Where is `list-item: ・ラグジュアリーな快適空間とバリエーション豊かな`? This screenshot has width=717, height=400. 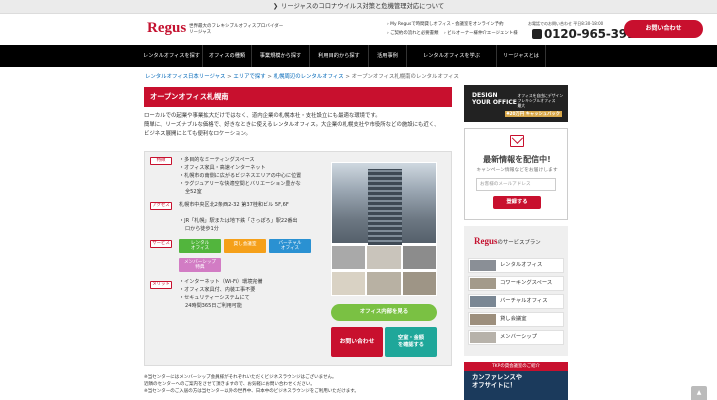
list-item: ・ラグジュアリーな快適空間とバリエーション豊かな is located at coordinates (240, 184).